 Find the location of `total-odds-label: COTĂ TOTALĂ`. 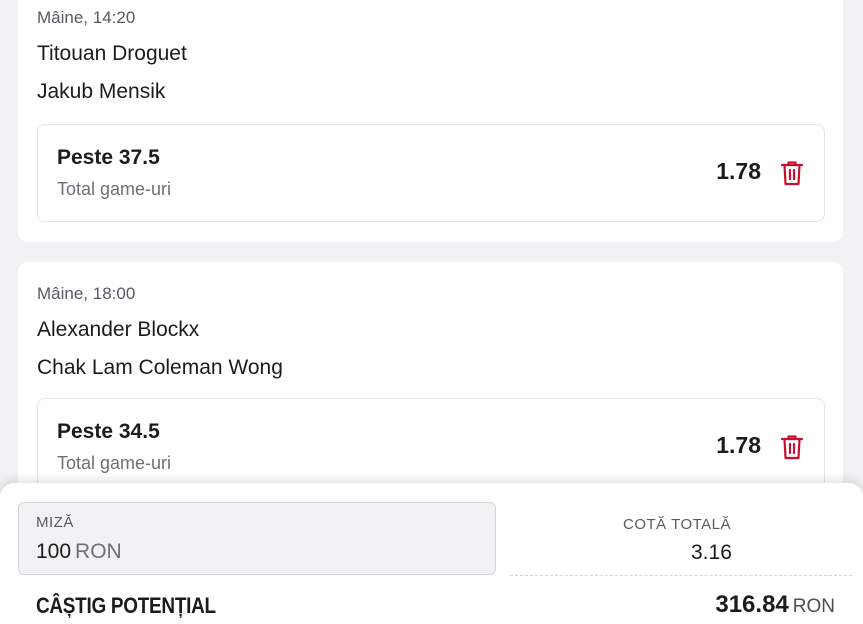

total-odds-label: COTĂ TOTALĂ is located at coordinates (677, 524).